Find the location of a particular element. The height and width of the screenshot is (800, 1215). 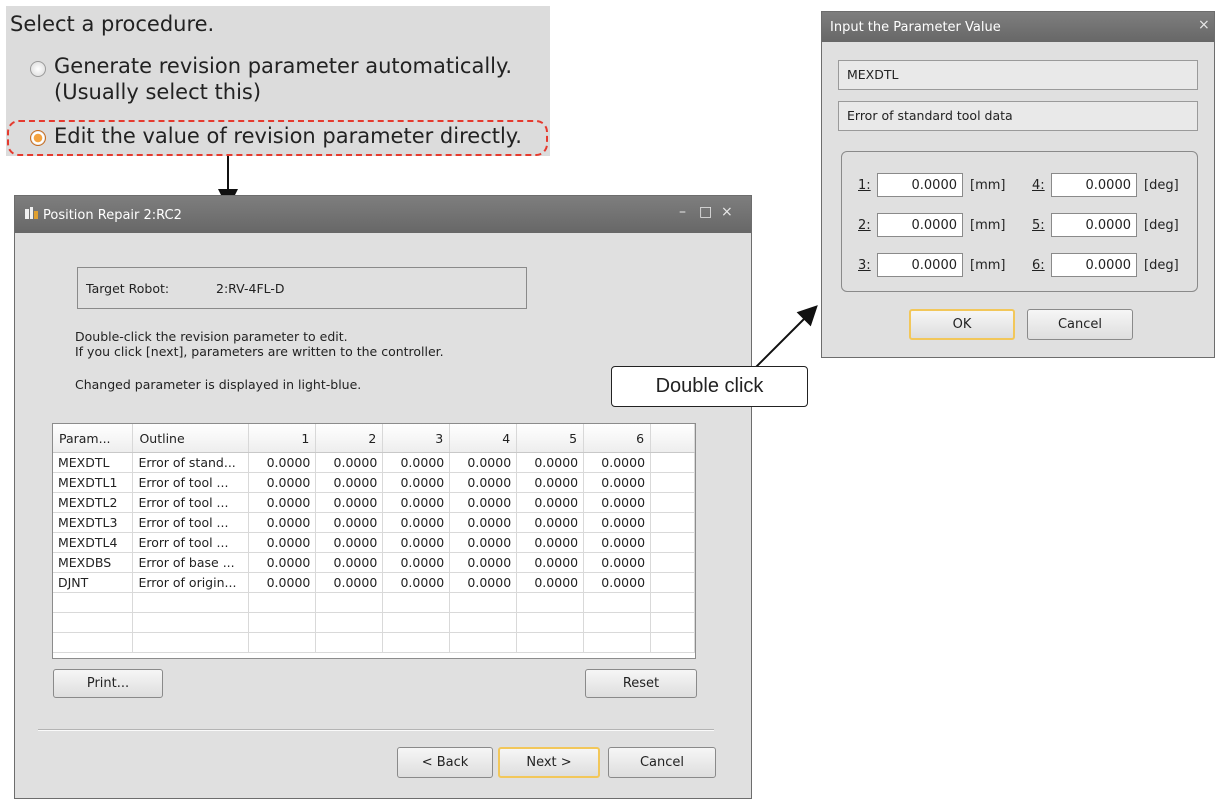

ok-button: OK is located at coordinates (962, 324).